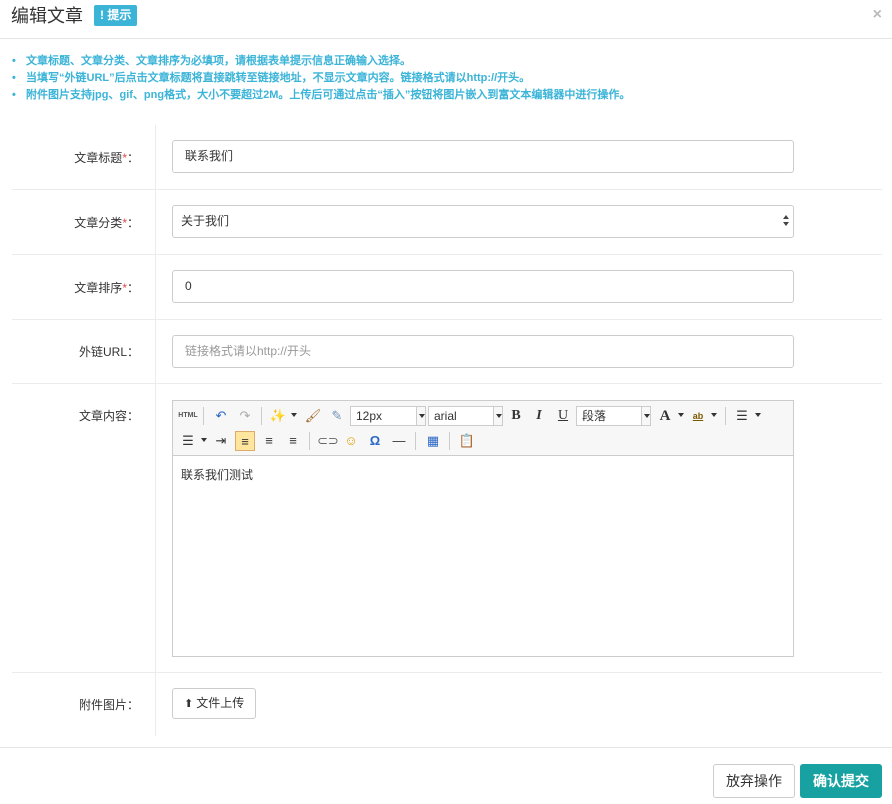  I want to click on modal-title: 编辑文章, so click(47, 16).